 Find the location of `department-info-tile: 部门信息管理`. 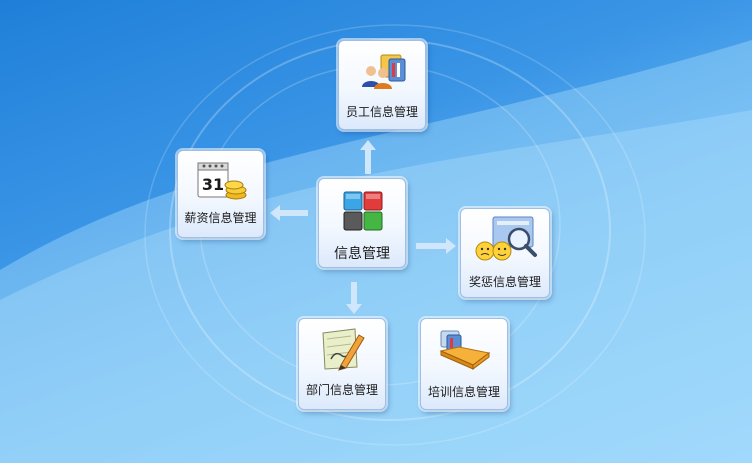

department-info-tile: 部门信息管理 is located at coordinates (342, 364).